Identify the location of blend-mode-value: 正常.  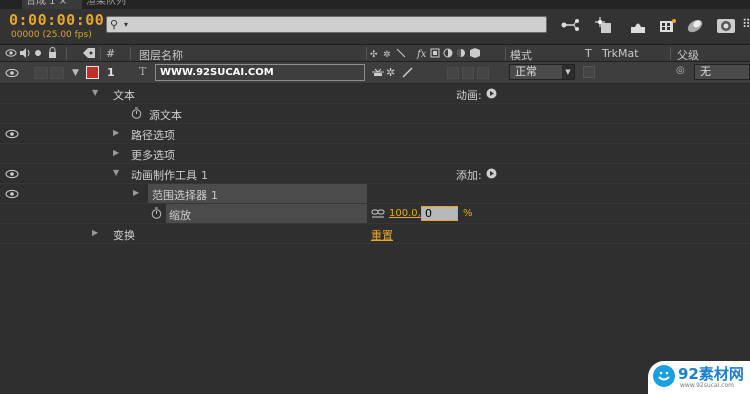
(526, 71).